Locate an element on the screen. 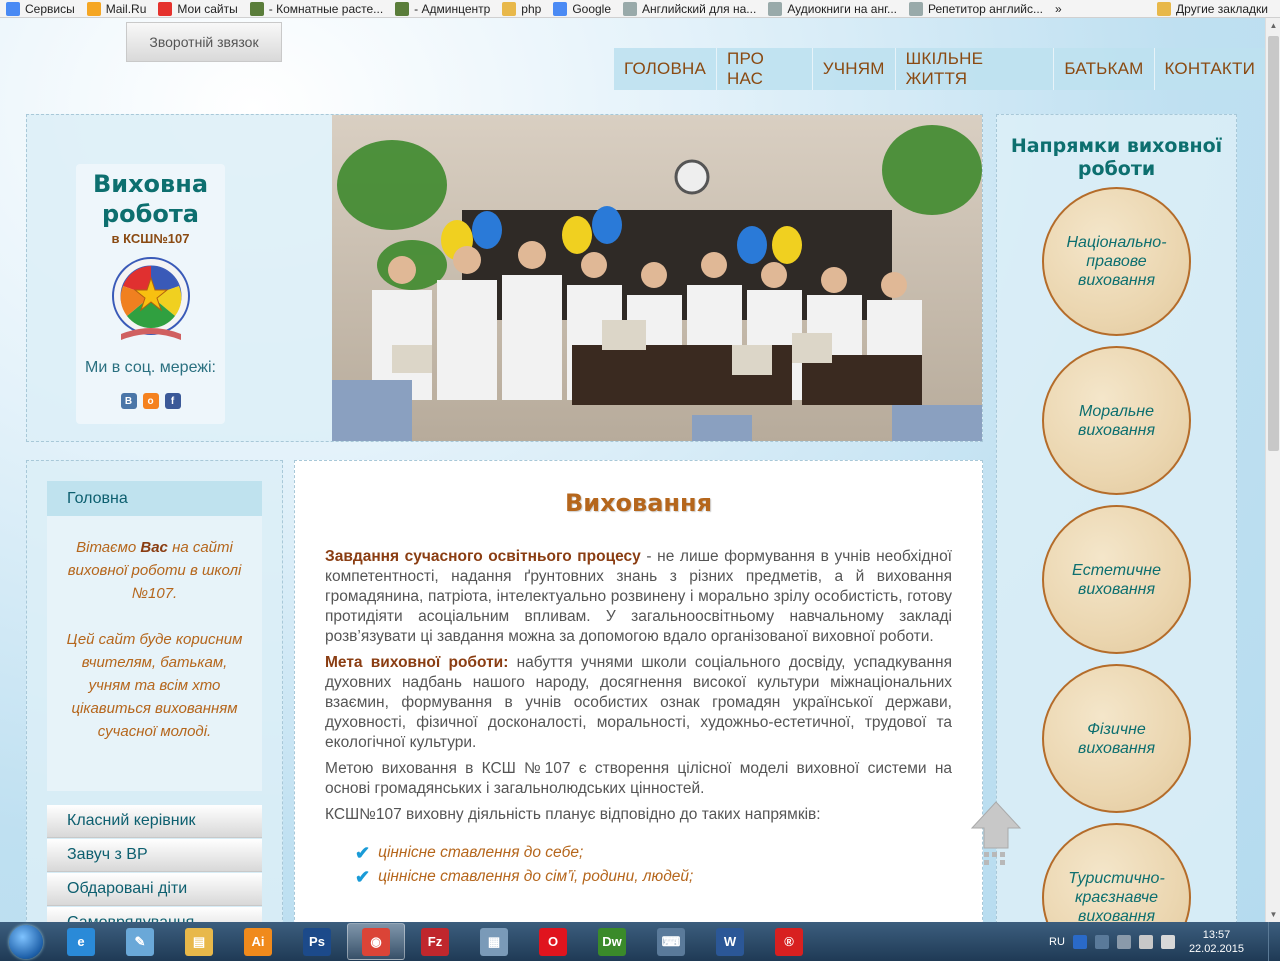  dreamweaver-icon: Dw is located at coordinates (612, 941).